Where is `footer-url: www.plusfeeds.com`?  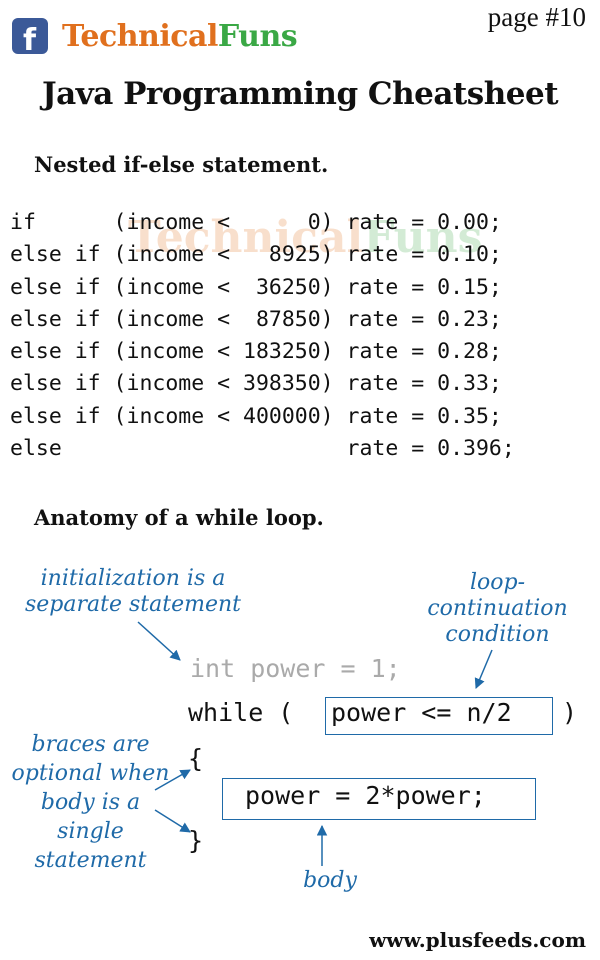
footer-url: www.plusfeeds.com is located at coordinates (477, 940).